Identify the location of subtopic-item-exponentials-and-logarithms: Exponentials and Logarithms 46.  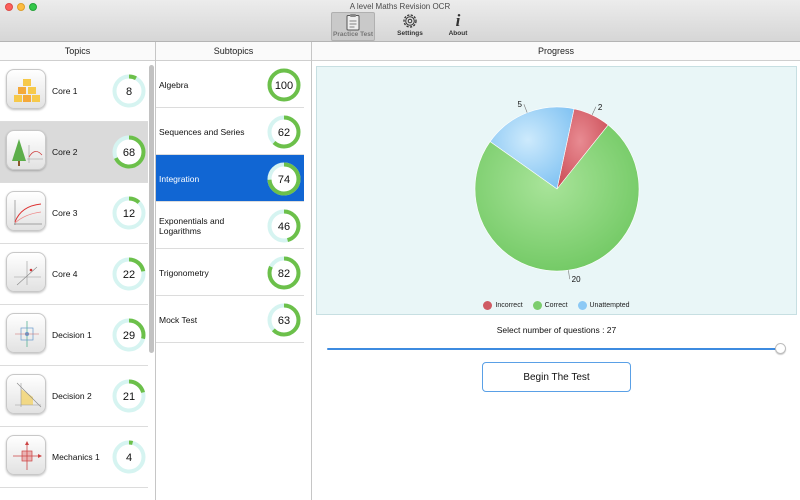
(230, 225).